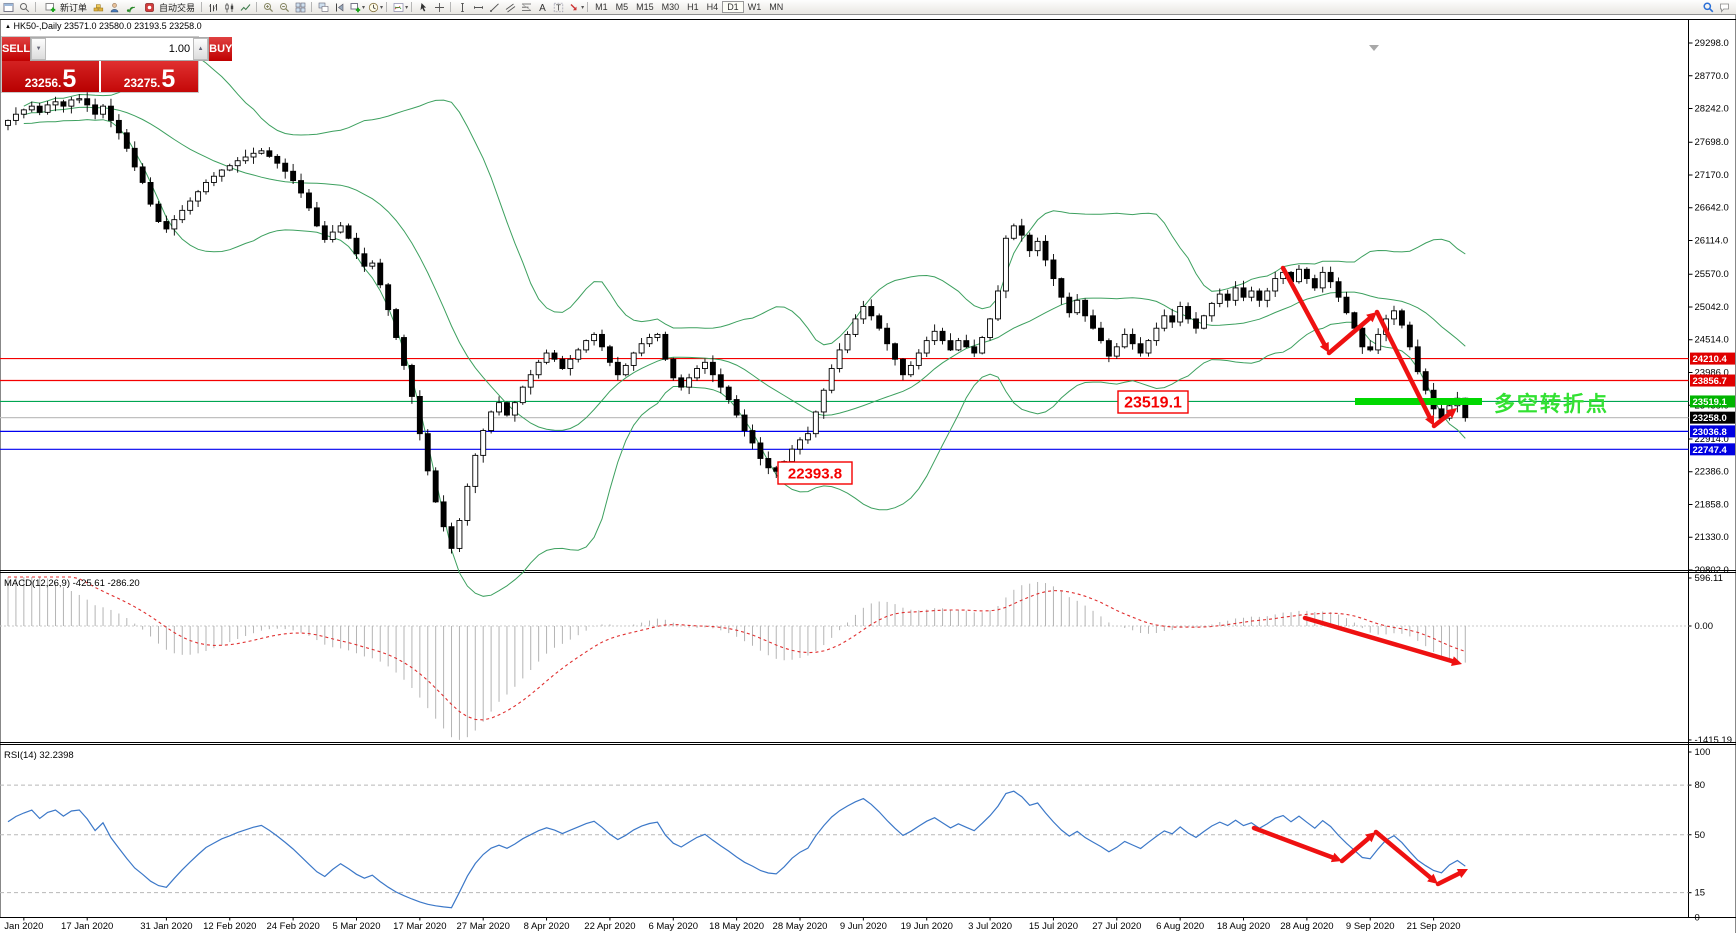 Image resolution: width=1736 pixels, height=933 pixels. What do you see at coordinates (373, 7) in the screenshot?
I see `period-clock-icon` at bounding box center [373, 7].